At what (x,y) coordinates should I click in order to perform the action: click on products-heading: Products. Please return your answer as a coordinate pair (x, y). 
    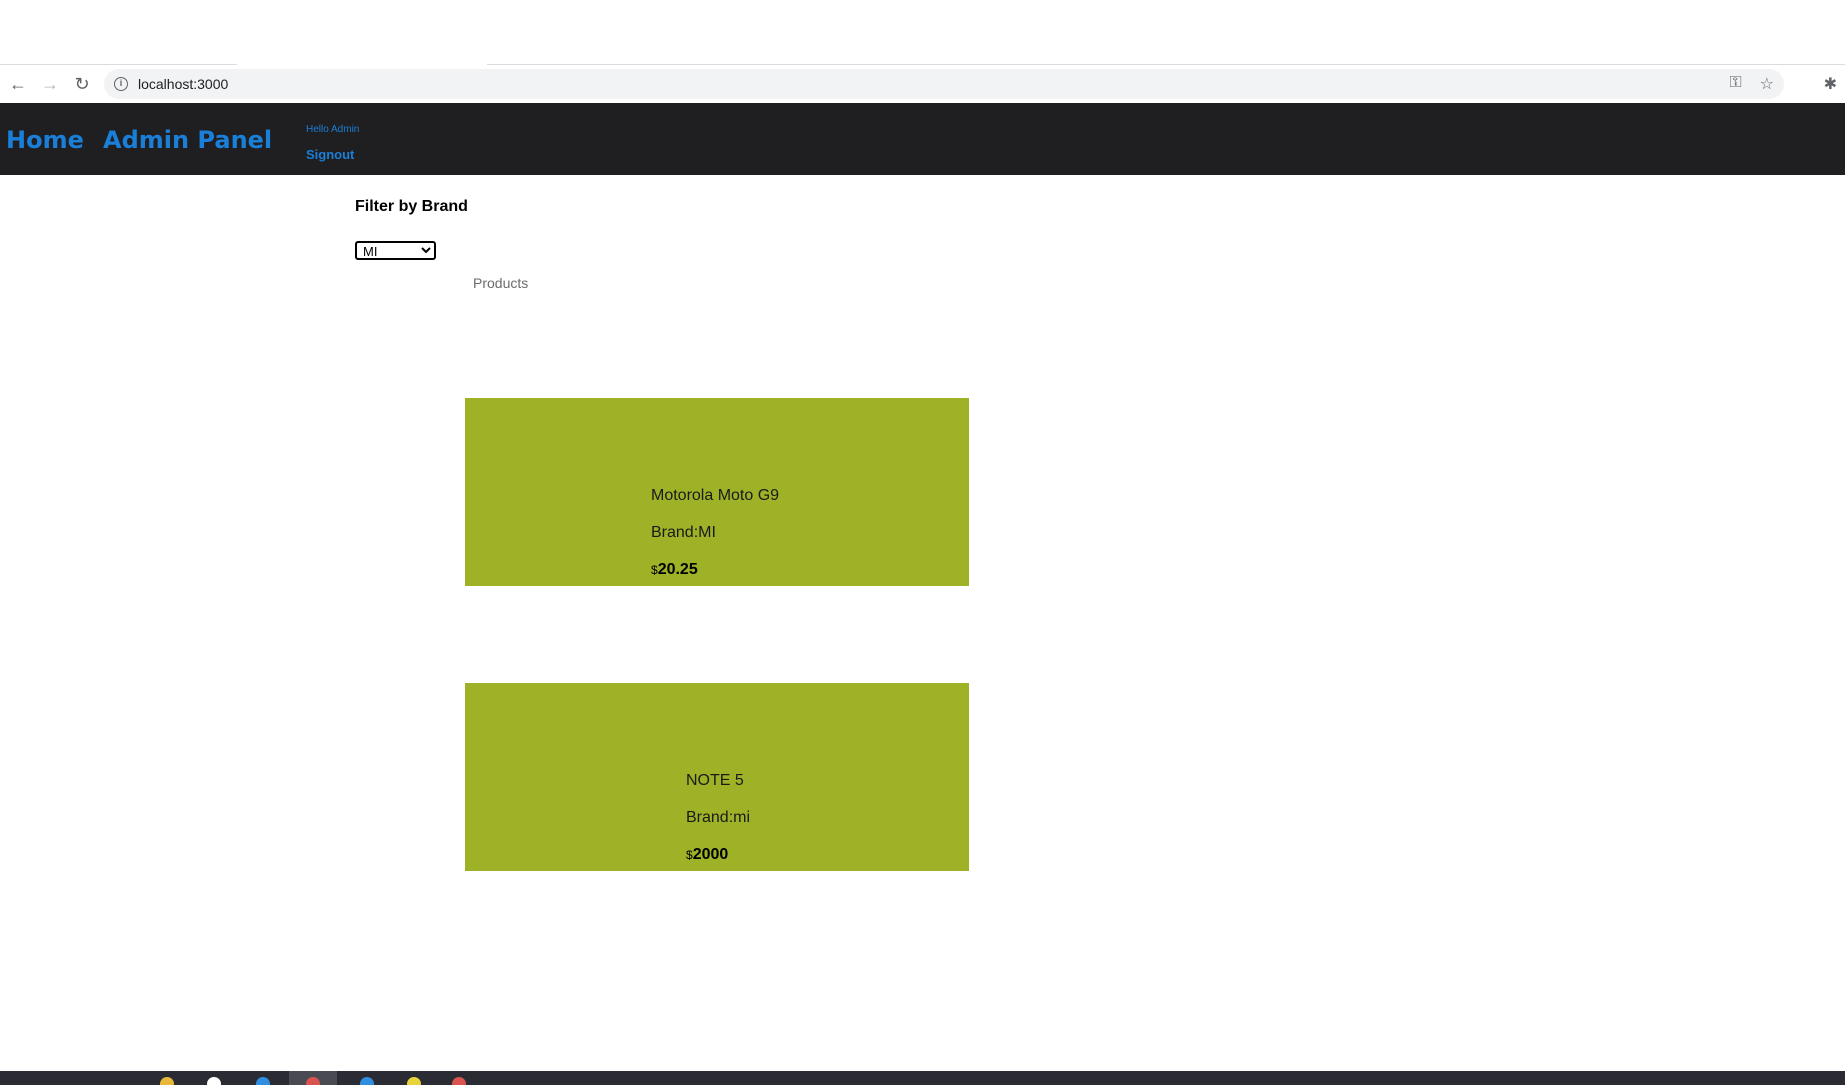
    Looking at the image, I should click on (501, 283).